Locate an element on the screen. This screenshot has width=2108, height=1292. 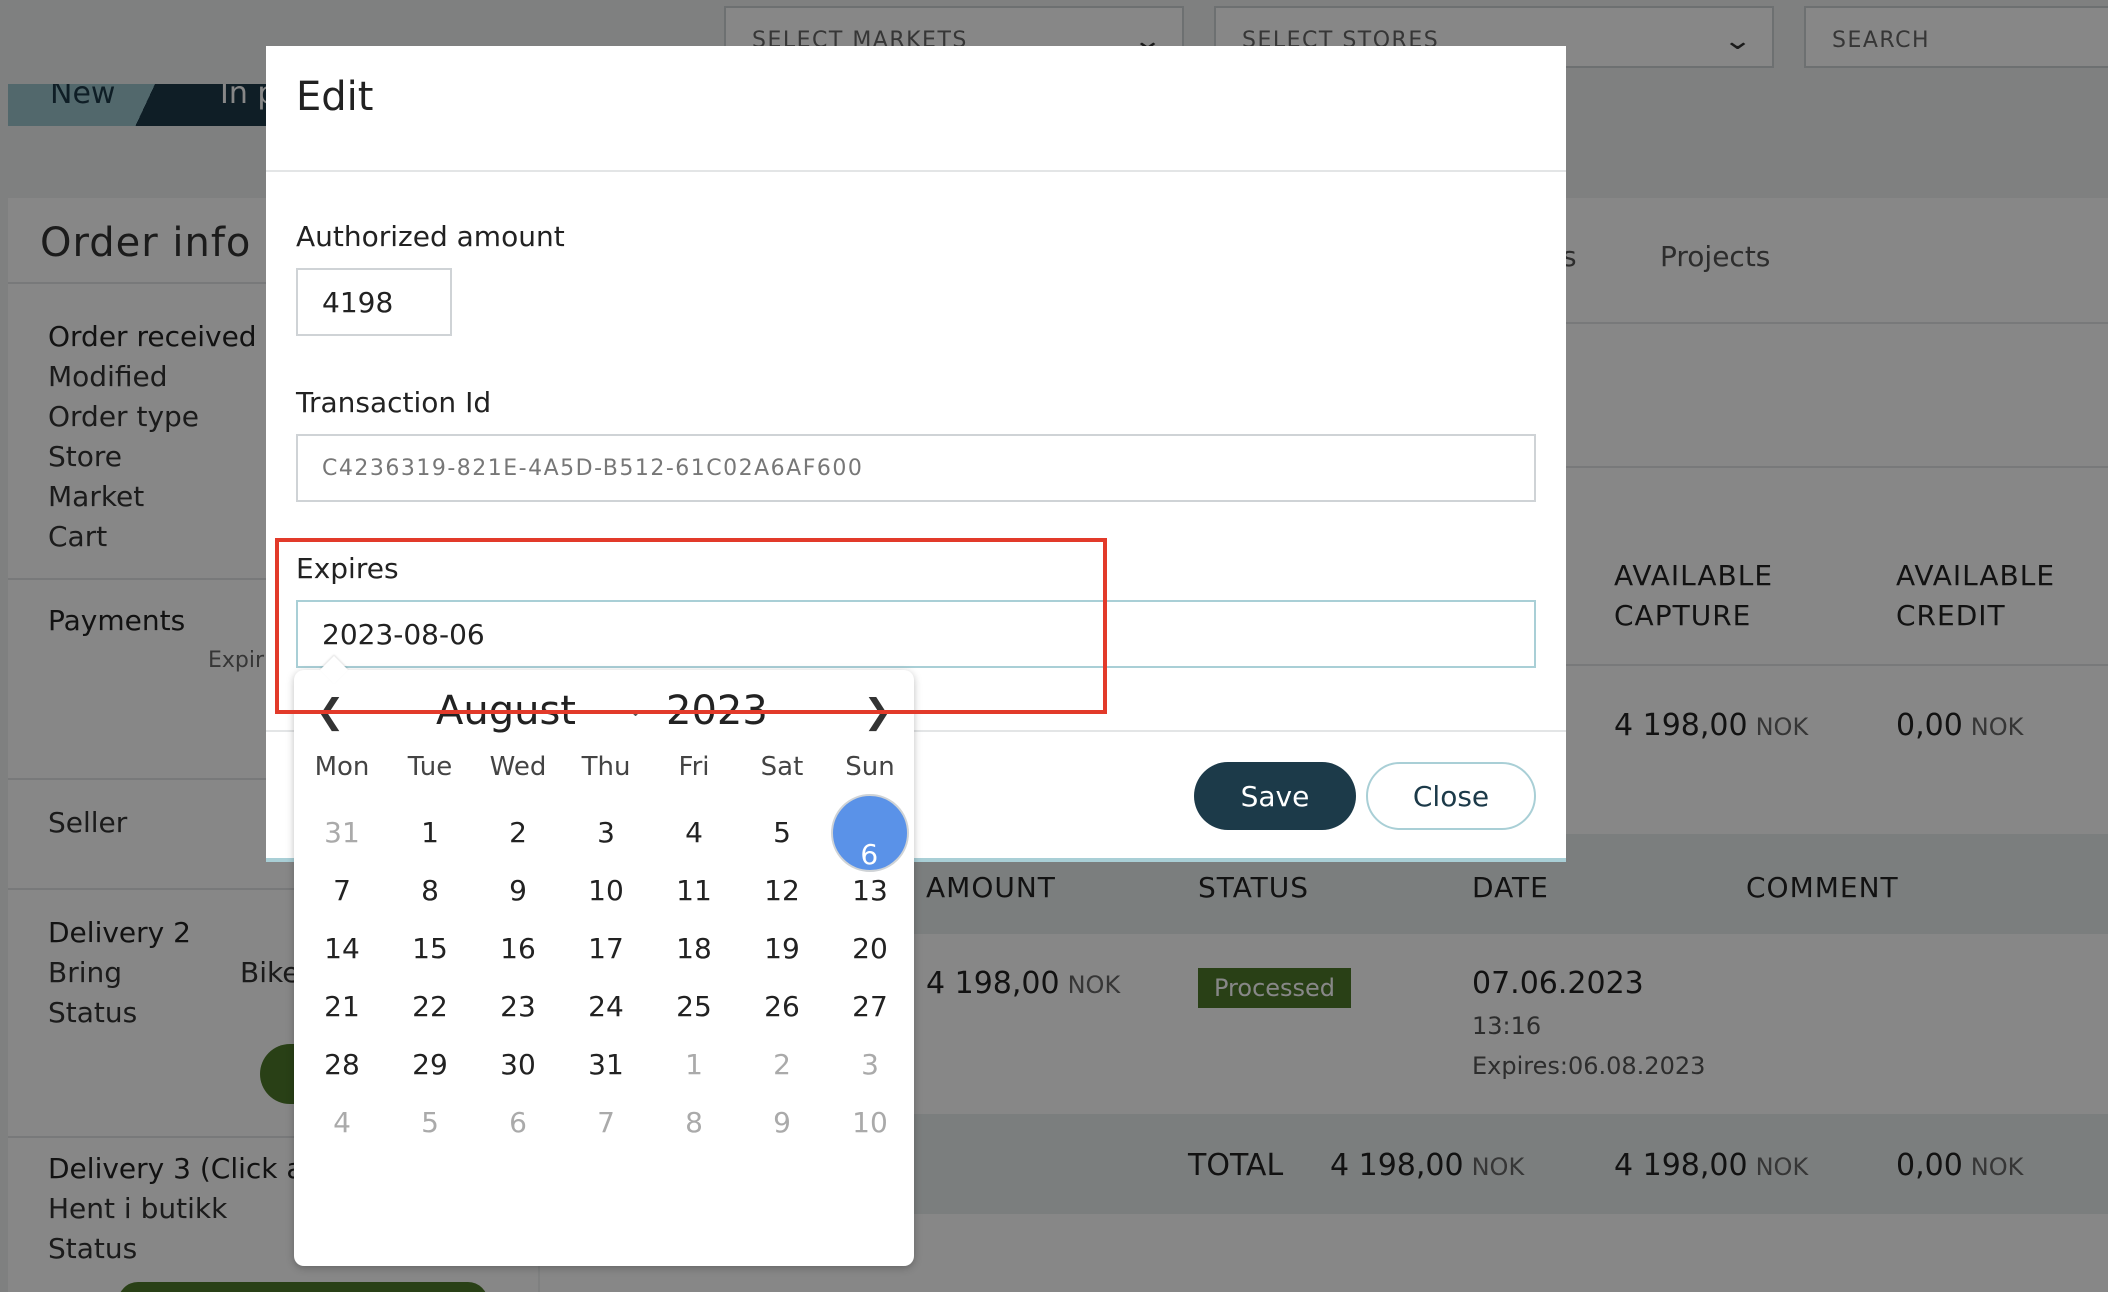
calendar-day: 9 is located at coordinates (782, 1123).